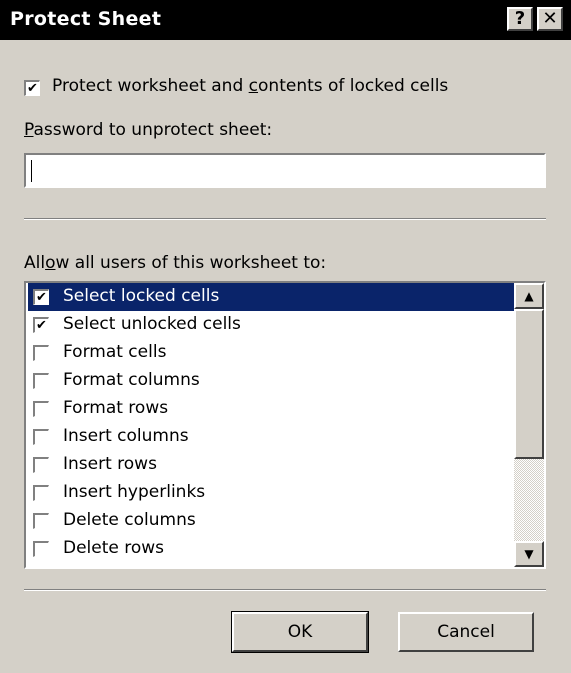 The image size is (571, 673). What do you see at coordinates (115, 352) in the screenshot?
I see `permission-label: Format cells` at bounding box center [115, 352].